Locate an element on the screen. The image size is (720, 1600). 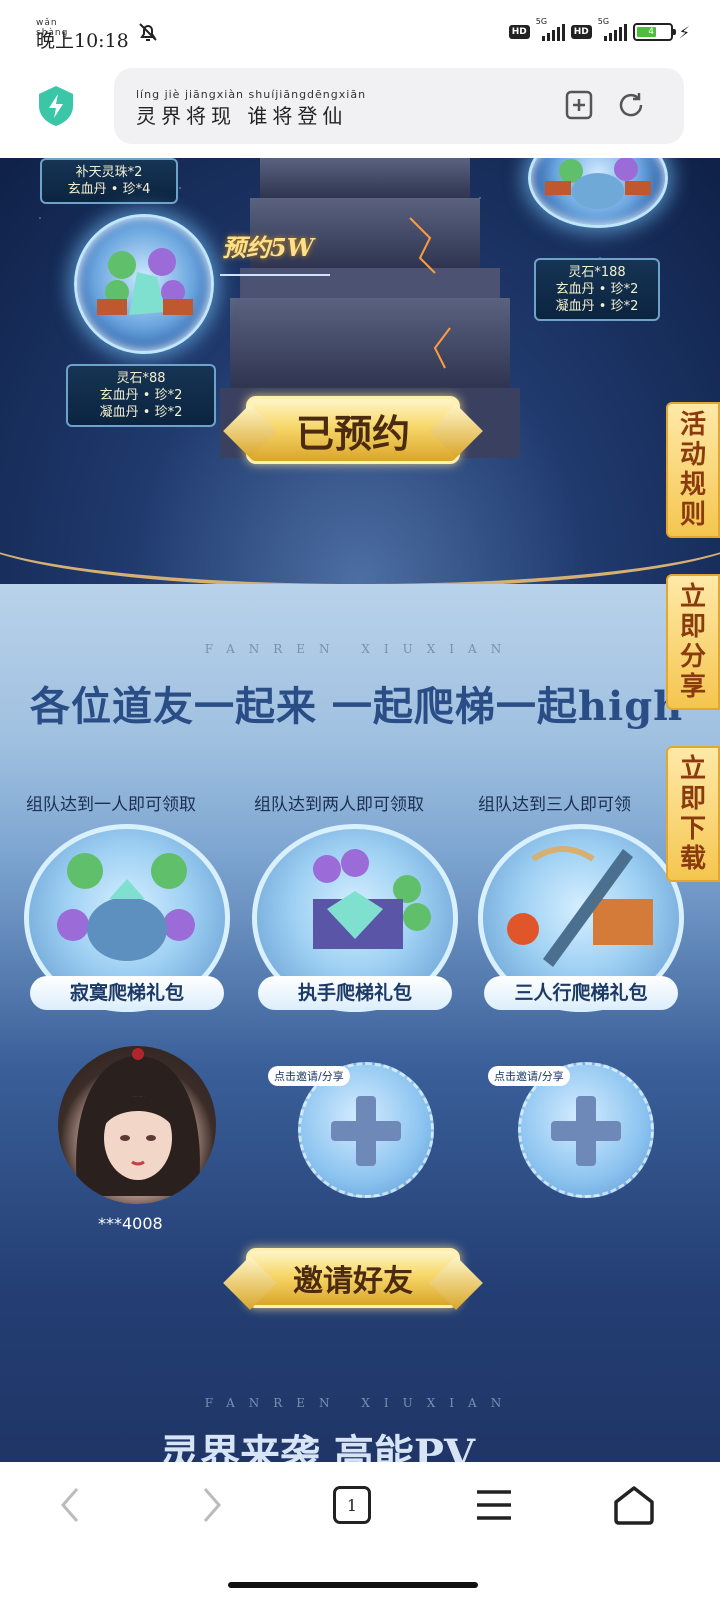
treasure-chest-icon is located at coordinates (145, 281).